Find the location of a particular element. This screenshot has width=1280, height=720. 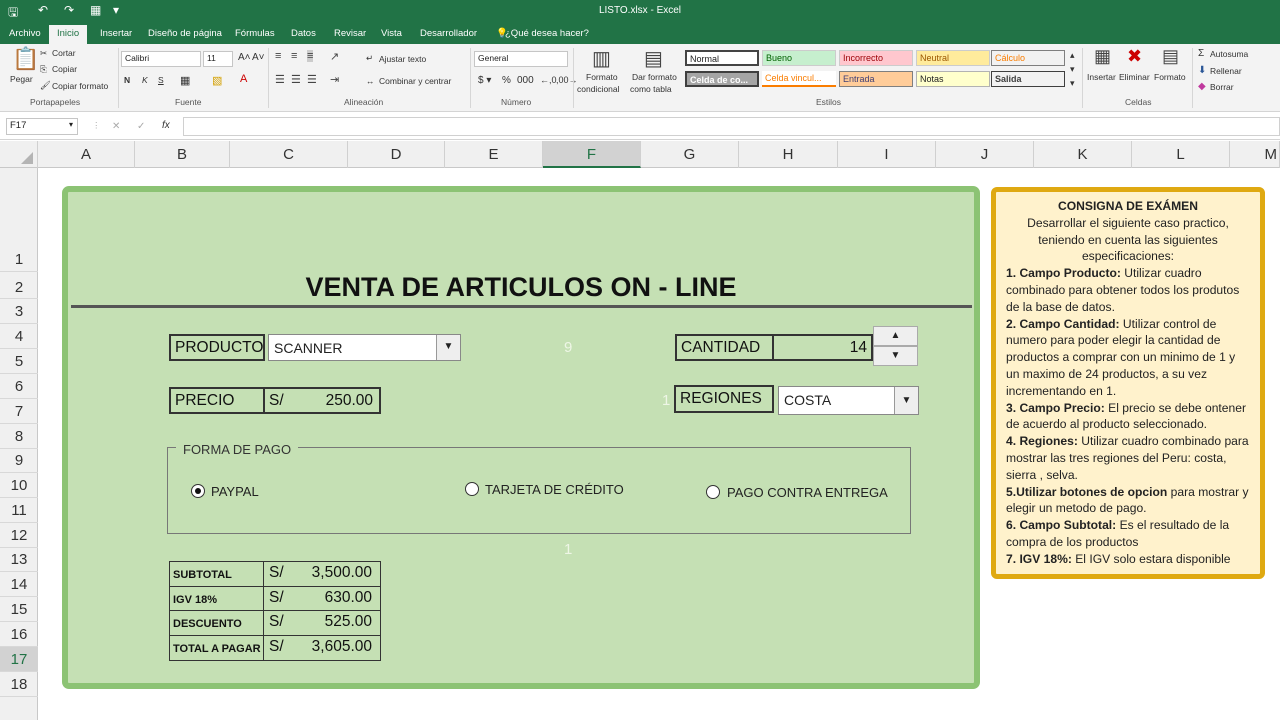

indent-icon: ⇥ is located at coordinates (334, 79).